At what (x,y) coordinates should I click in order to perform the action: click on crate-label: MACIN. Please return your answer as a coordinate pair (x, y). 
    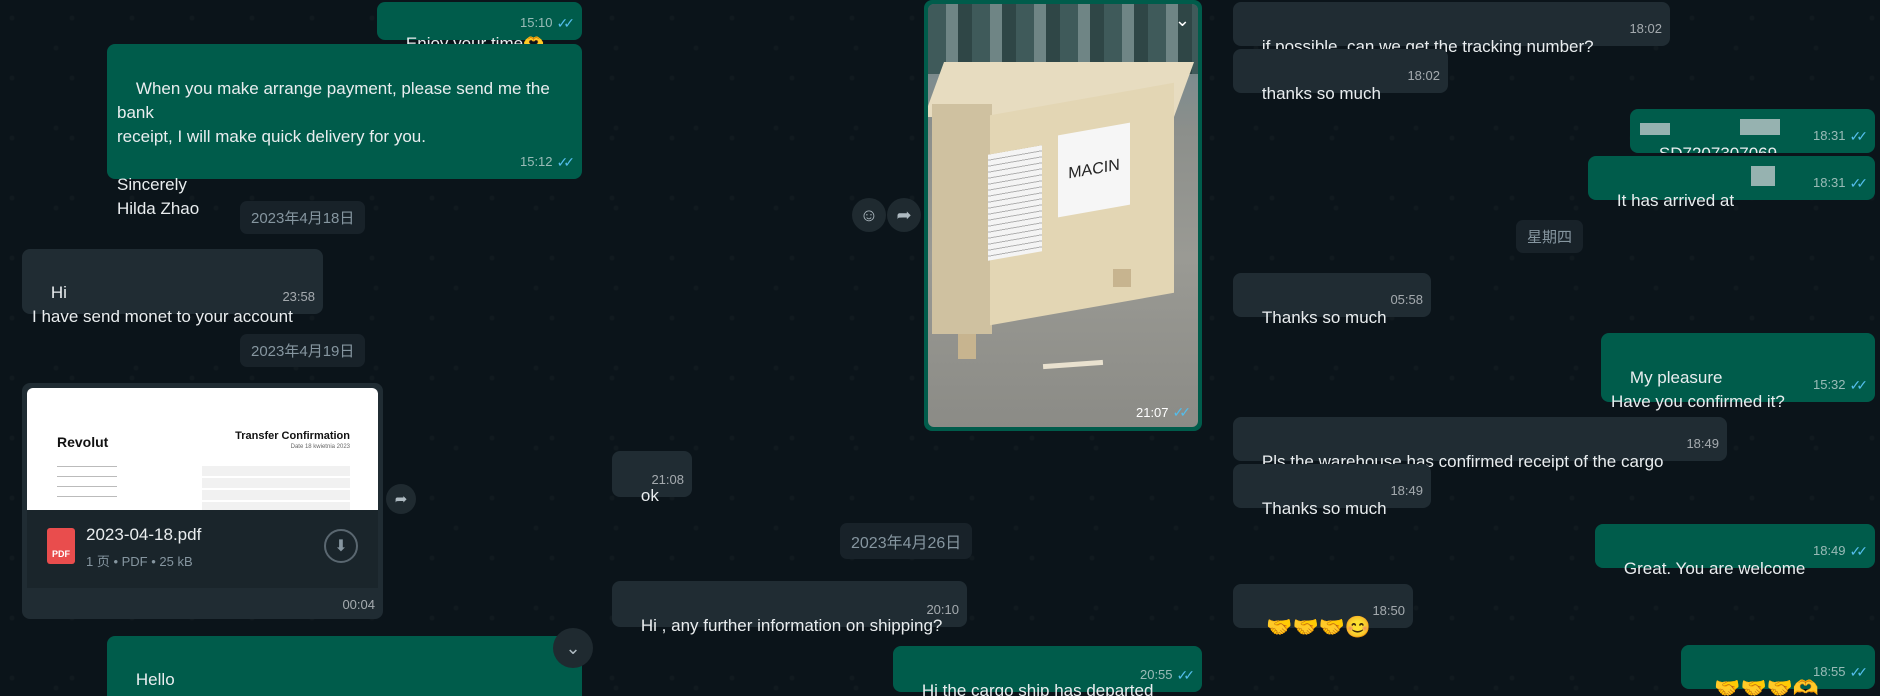
    Looking at the image, I should click on (1094, 170).